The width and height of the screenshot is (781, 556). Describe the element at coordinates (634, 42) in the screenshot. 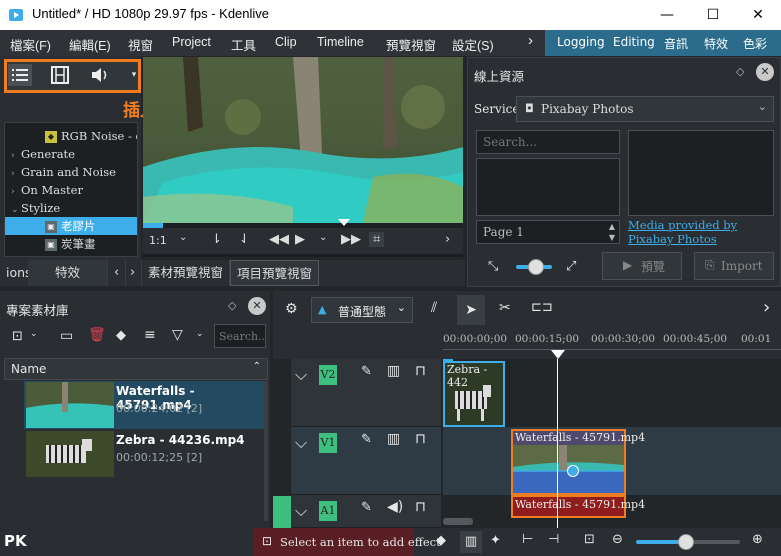

I see `layout-editing: Editing` at that location.